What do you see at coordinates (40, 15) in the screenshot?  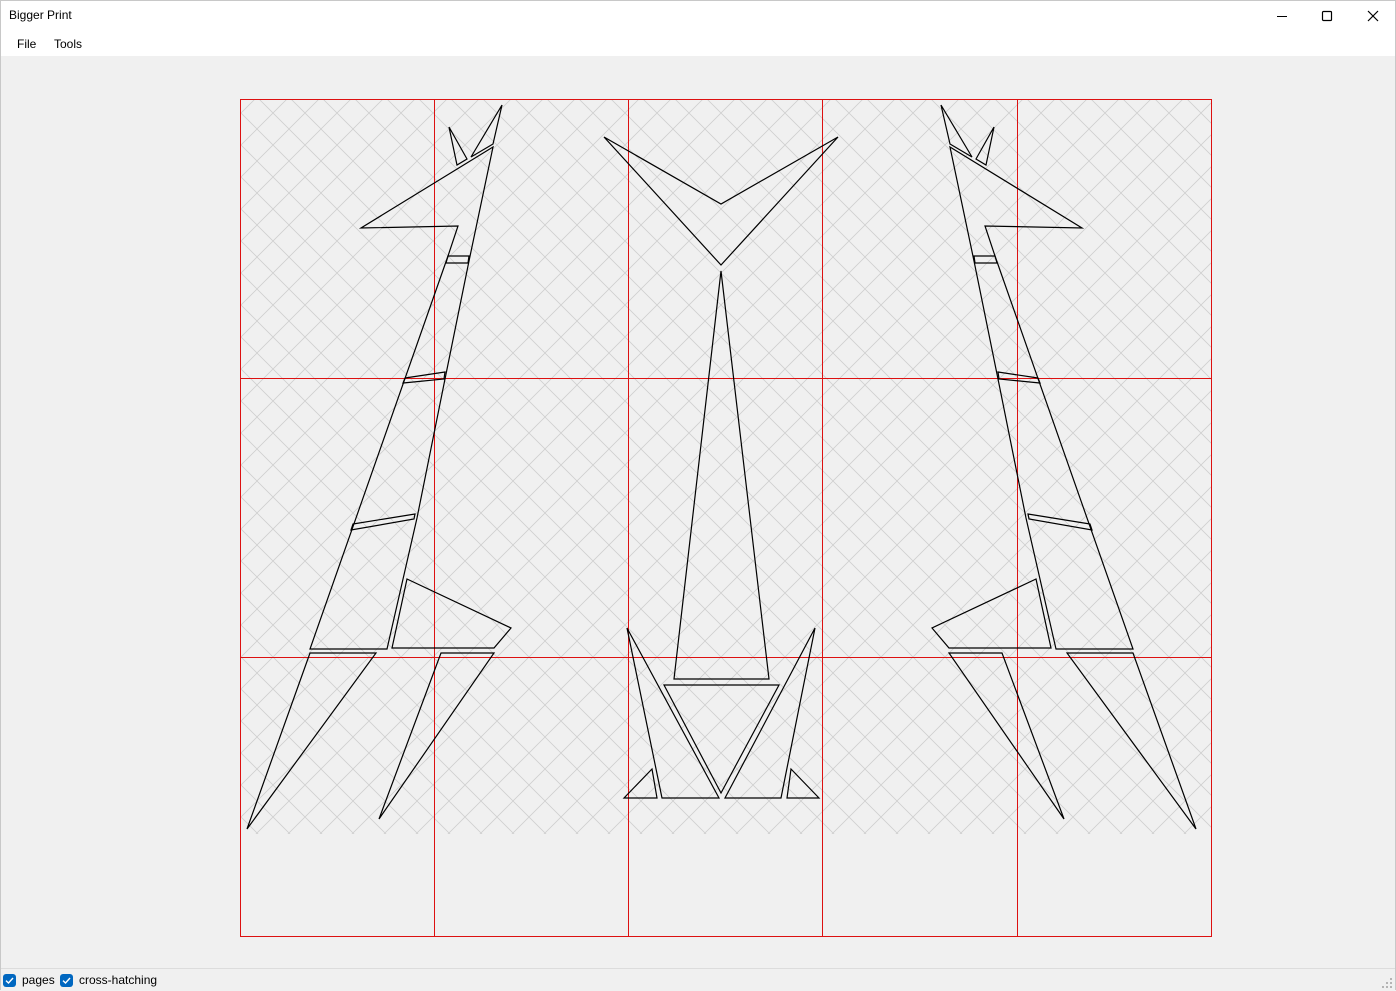 I see `window-title: Bigger Print` at bounding box center [40, 15].